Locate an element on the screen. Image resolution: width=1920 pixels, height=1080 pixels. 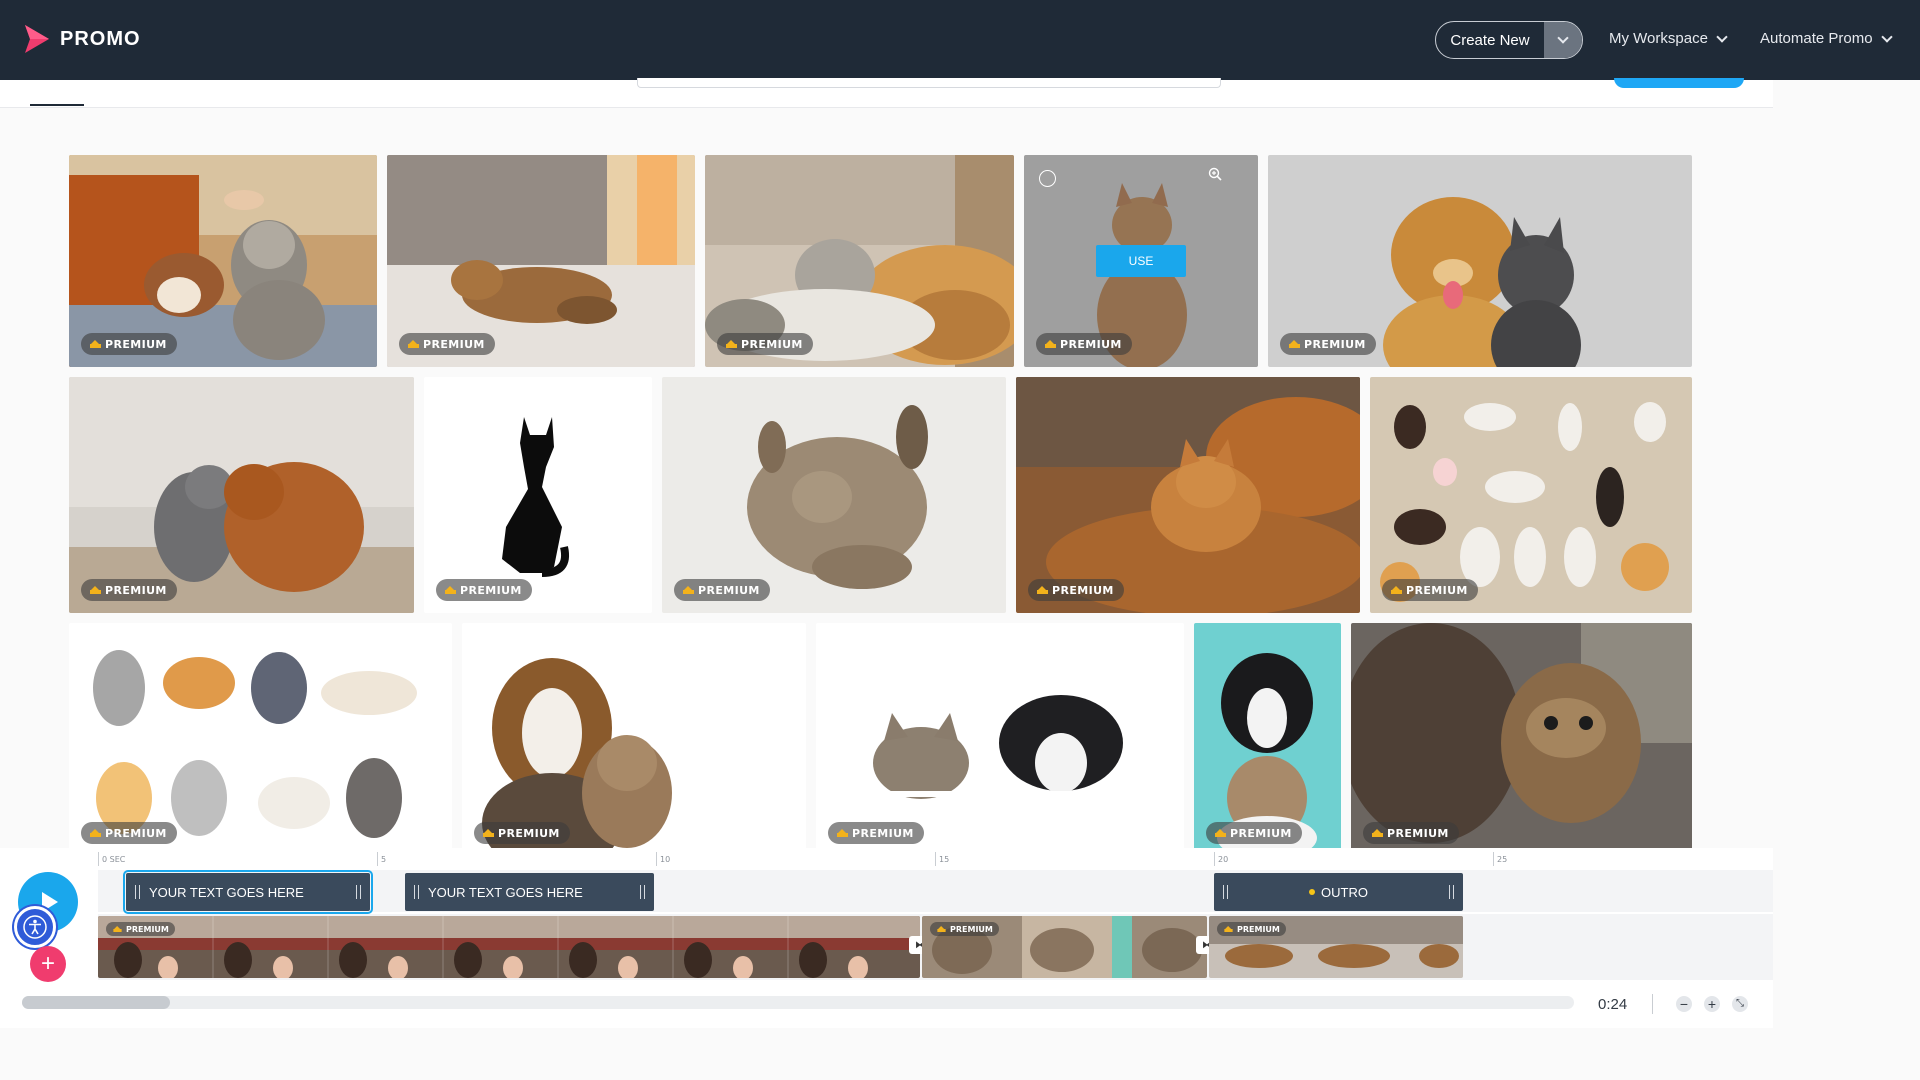
add-button: + is located at coordinates (48, 964).